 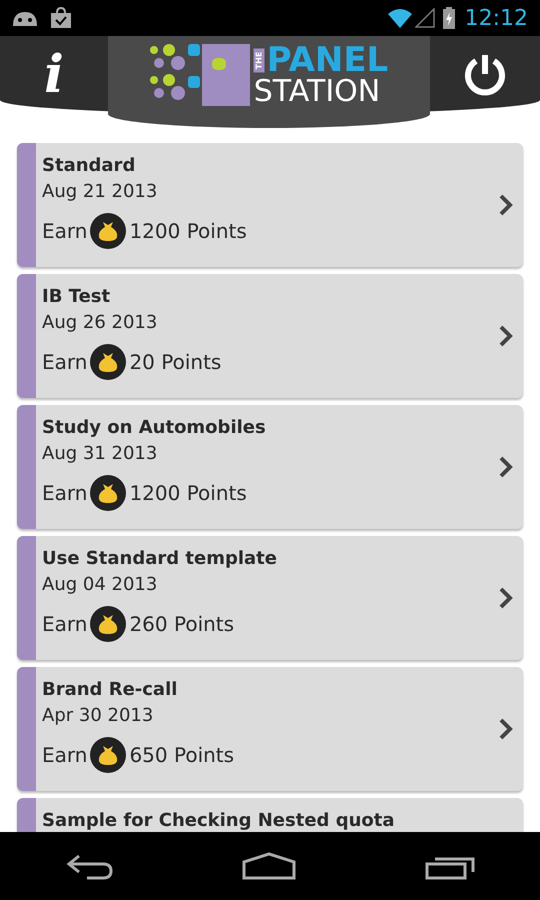 What do you see at coordinates (270, 336) in the screenshot?
I see `survey-card: IB Test Aug 26 2013 Earn 20 Points` at bounding box center [270, 336].